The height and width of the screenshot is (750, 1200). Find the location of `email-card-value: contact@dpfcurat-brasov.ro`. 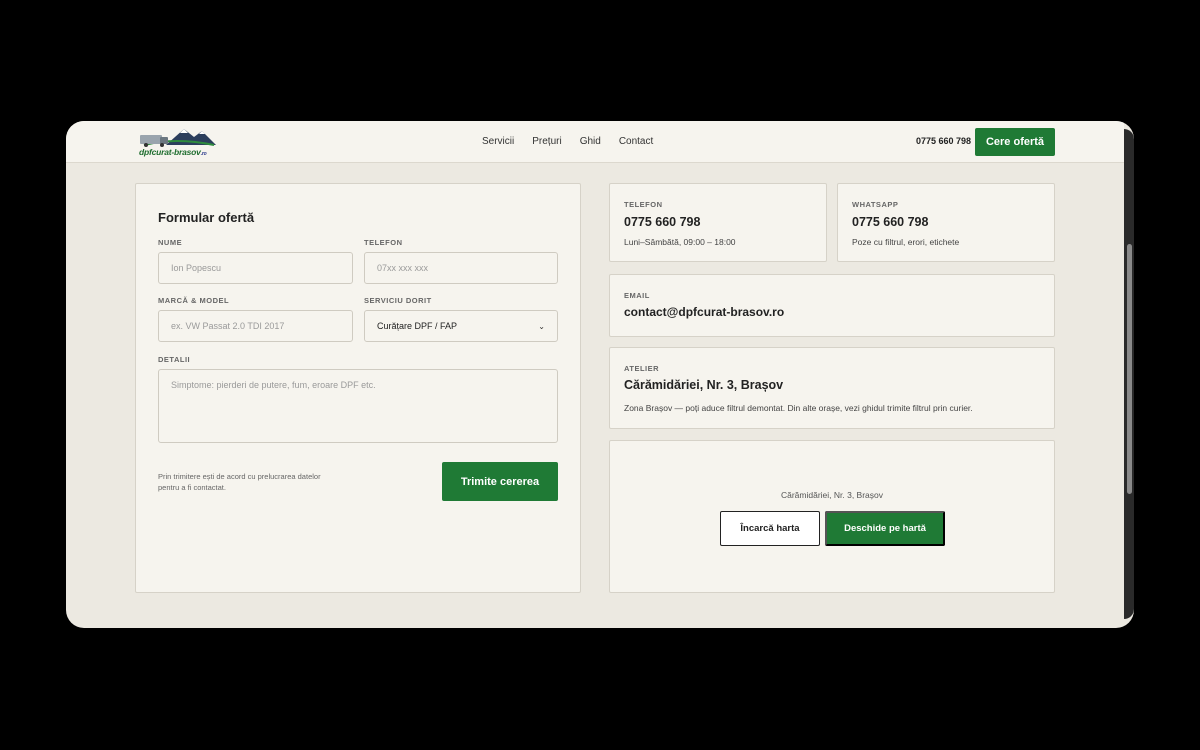

email-card-value: contact@dpfcurat-brasov.ro is located at coordinates (704, 312).